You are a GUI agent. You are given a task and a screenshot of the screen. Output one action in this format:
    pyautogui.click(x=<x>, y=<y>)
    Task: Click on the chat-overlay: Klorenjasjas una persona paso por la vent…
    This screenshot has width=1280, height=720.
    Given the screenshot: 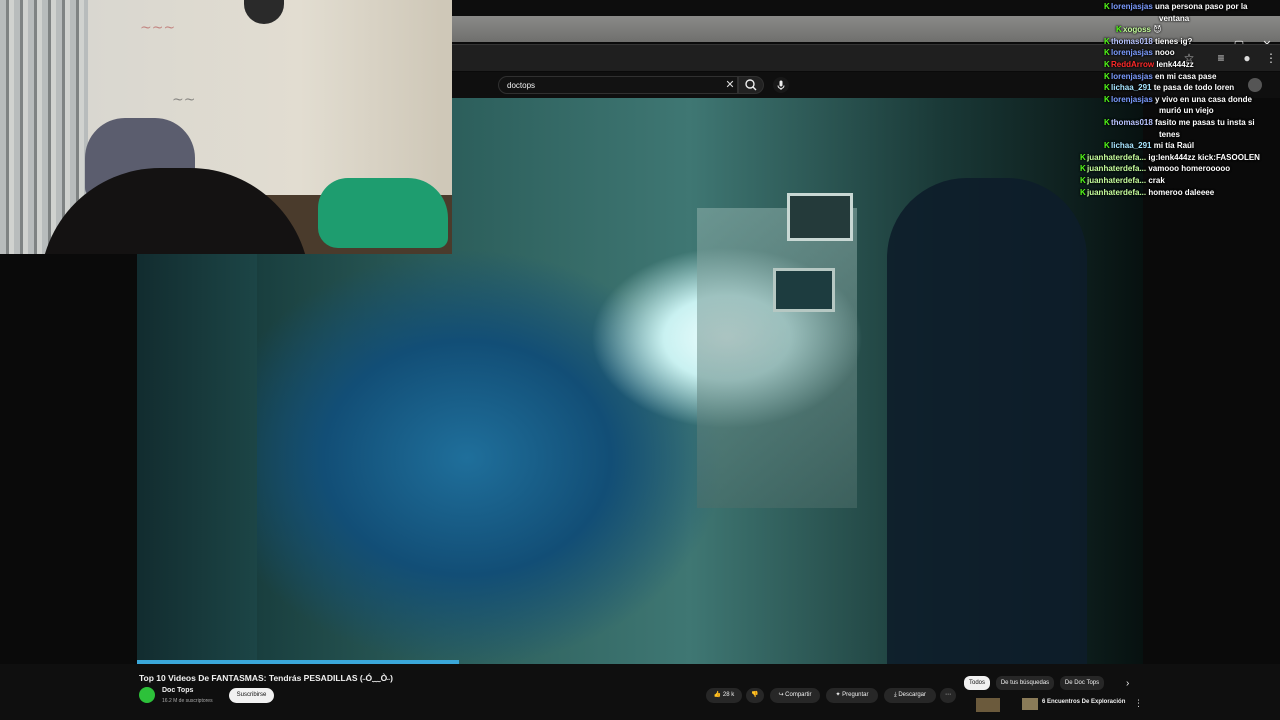 What is the action you would take?
    pyautogui.click(x=1180, y=100)
    